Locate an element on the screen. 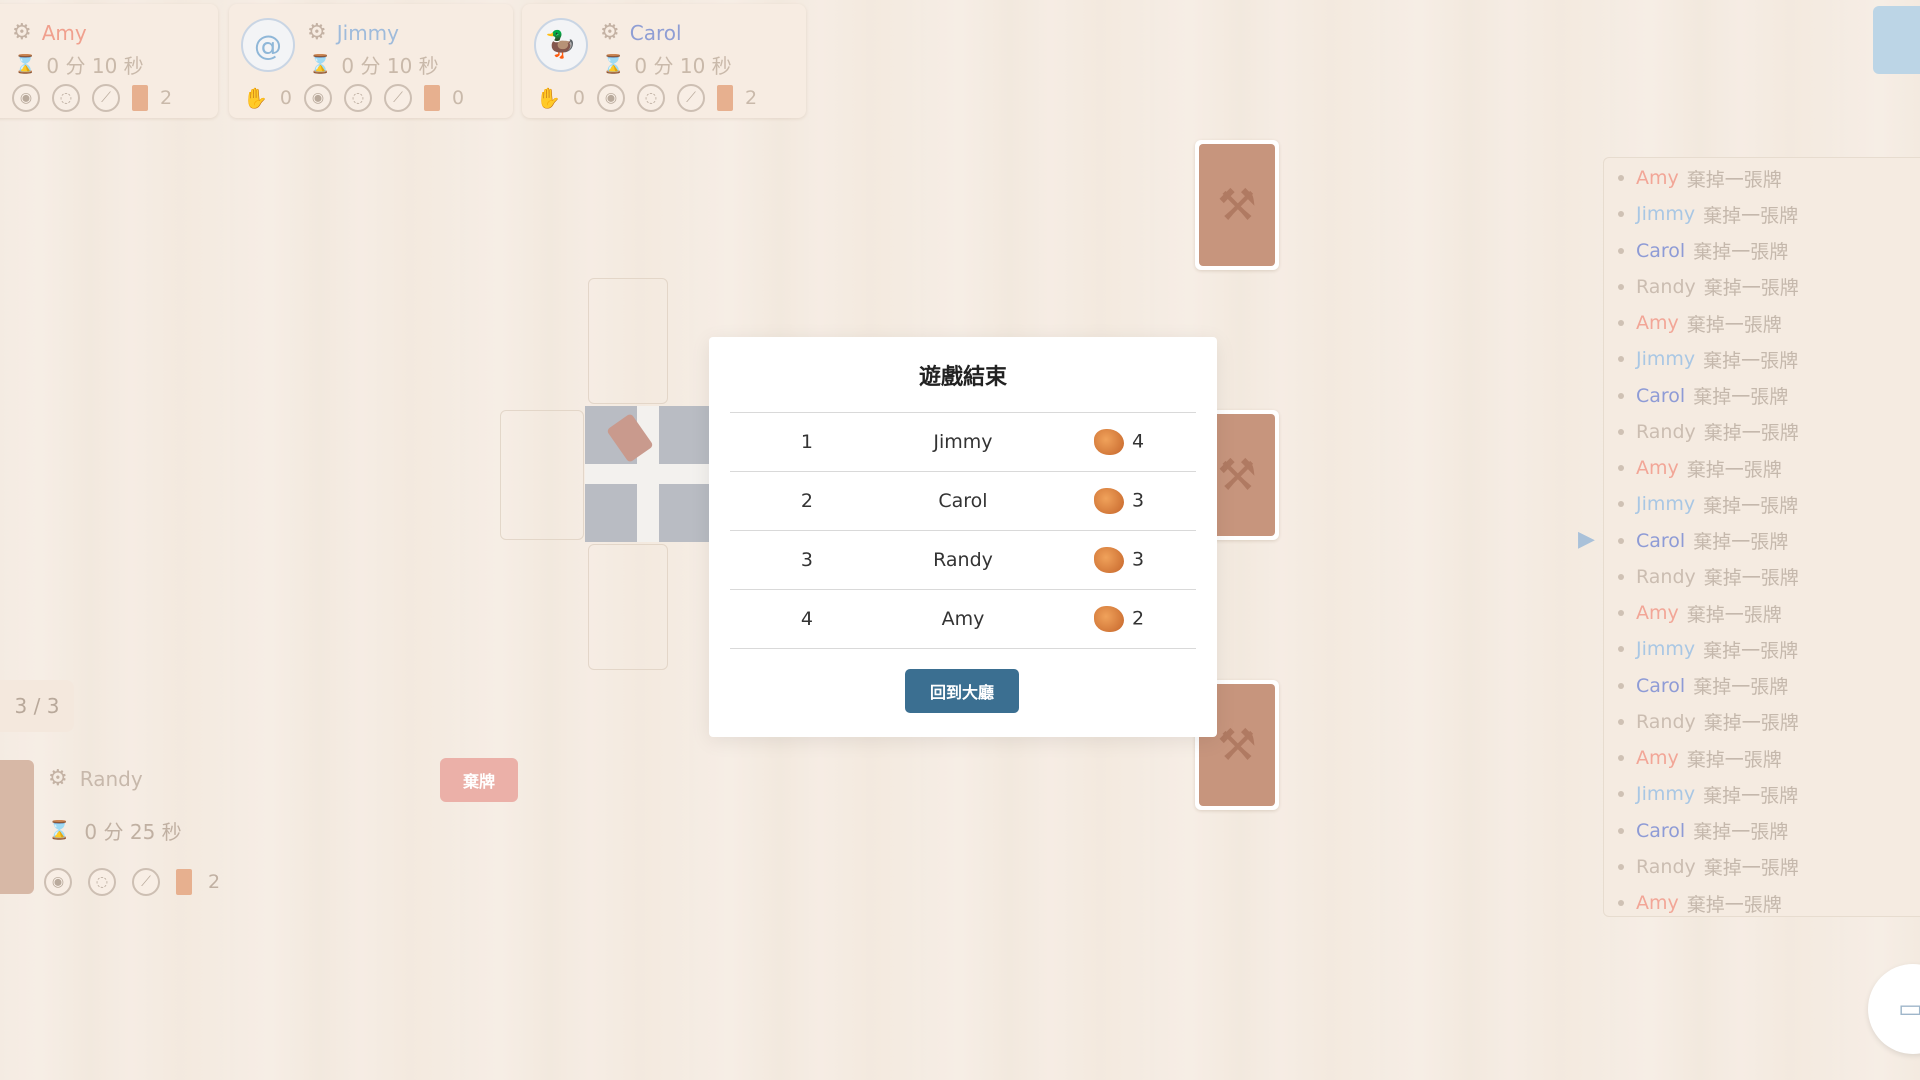  self-time-row: ⌛ 0 分 25 秒 is located at coordinates (115, 830).